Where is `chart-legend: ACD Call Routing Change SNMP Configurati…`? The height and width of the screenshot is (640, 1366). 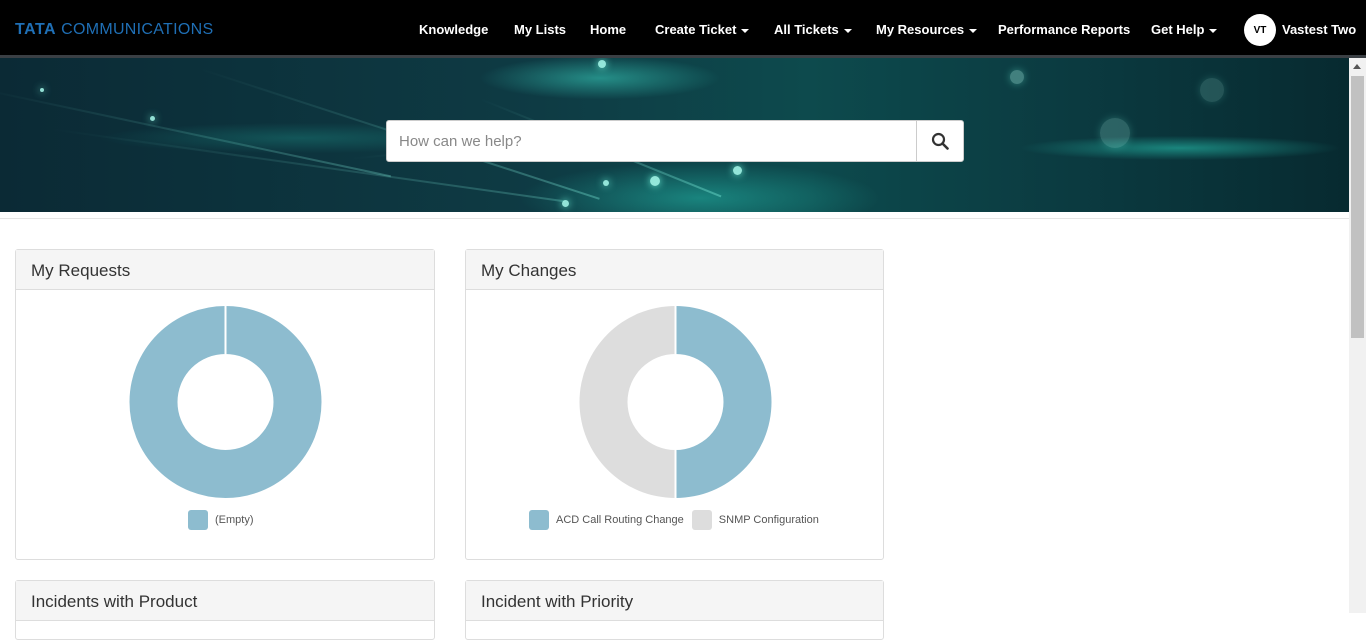
chart-legend: ACD Call Routing Change SNMP Configurati… is located at coordinates (674, 520).